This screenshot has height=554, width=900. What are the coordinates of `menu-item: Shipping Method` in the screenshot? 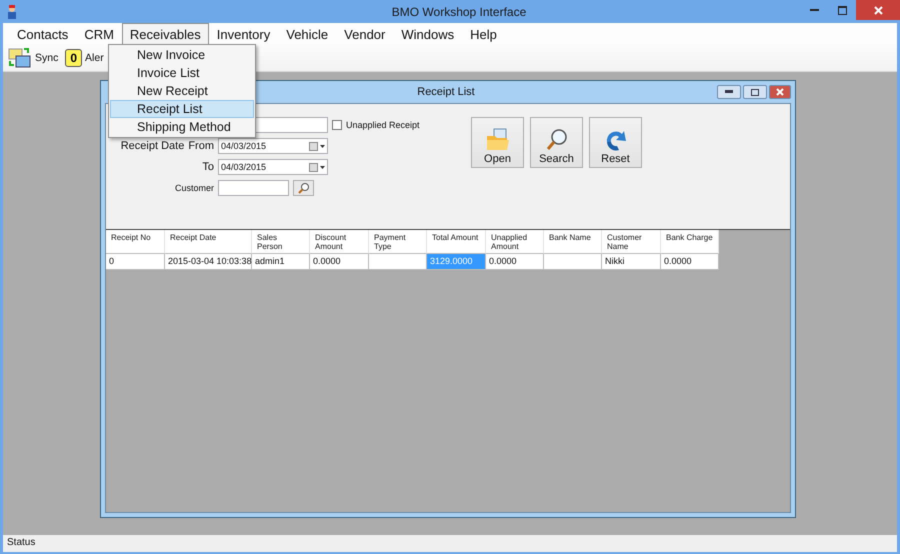 It's located at (182, 127).